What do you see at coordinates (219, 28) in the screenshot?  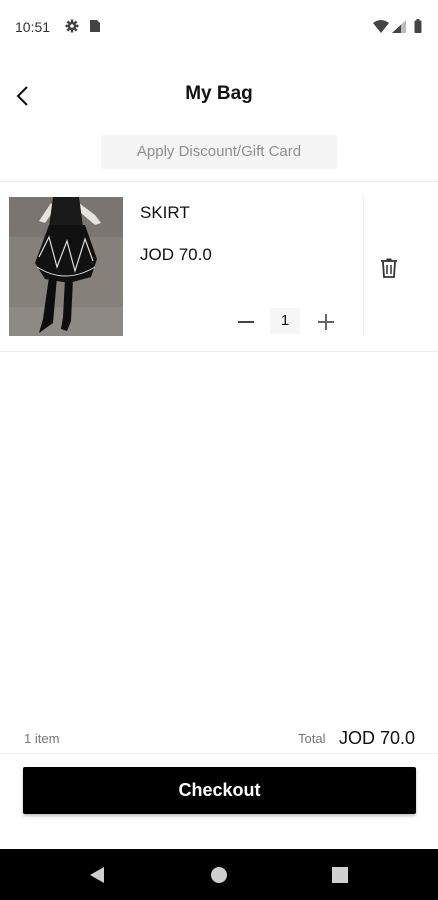 I see `status-bar: 10:51` at bounding box center [219, 28].